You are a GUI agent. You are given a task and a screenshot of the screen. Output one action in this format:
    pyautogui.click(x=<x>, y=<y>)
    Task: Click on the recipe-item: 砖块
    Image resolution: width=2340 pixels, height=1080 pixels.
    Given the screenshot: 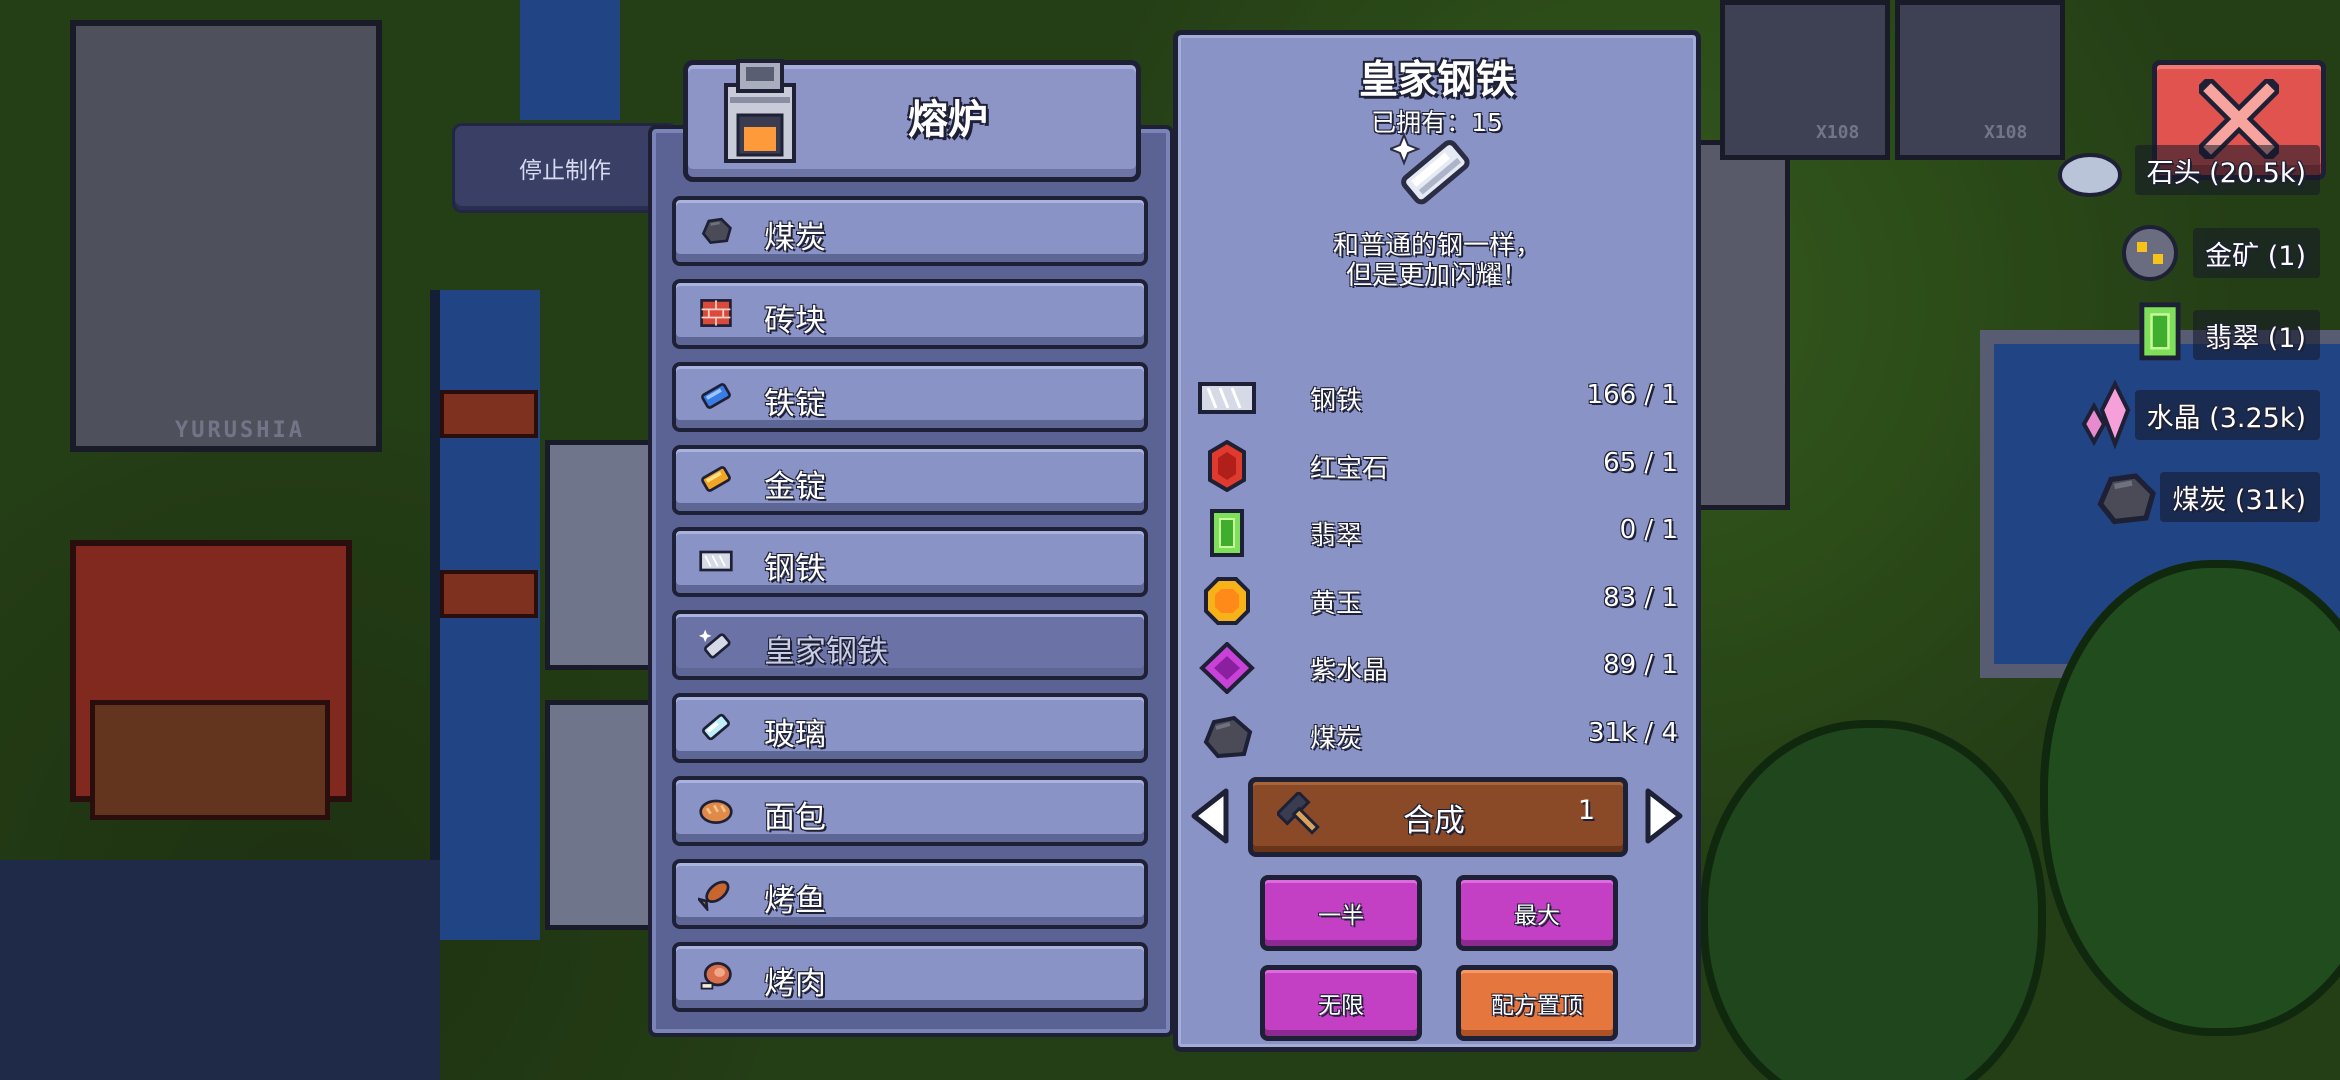 What is the action you would take?
    pyautogui.click(x=910, y=314)
    